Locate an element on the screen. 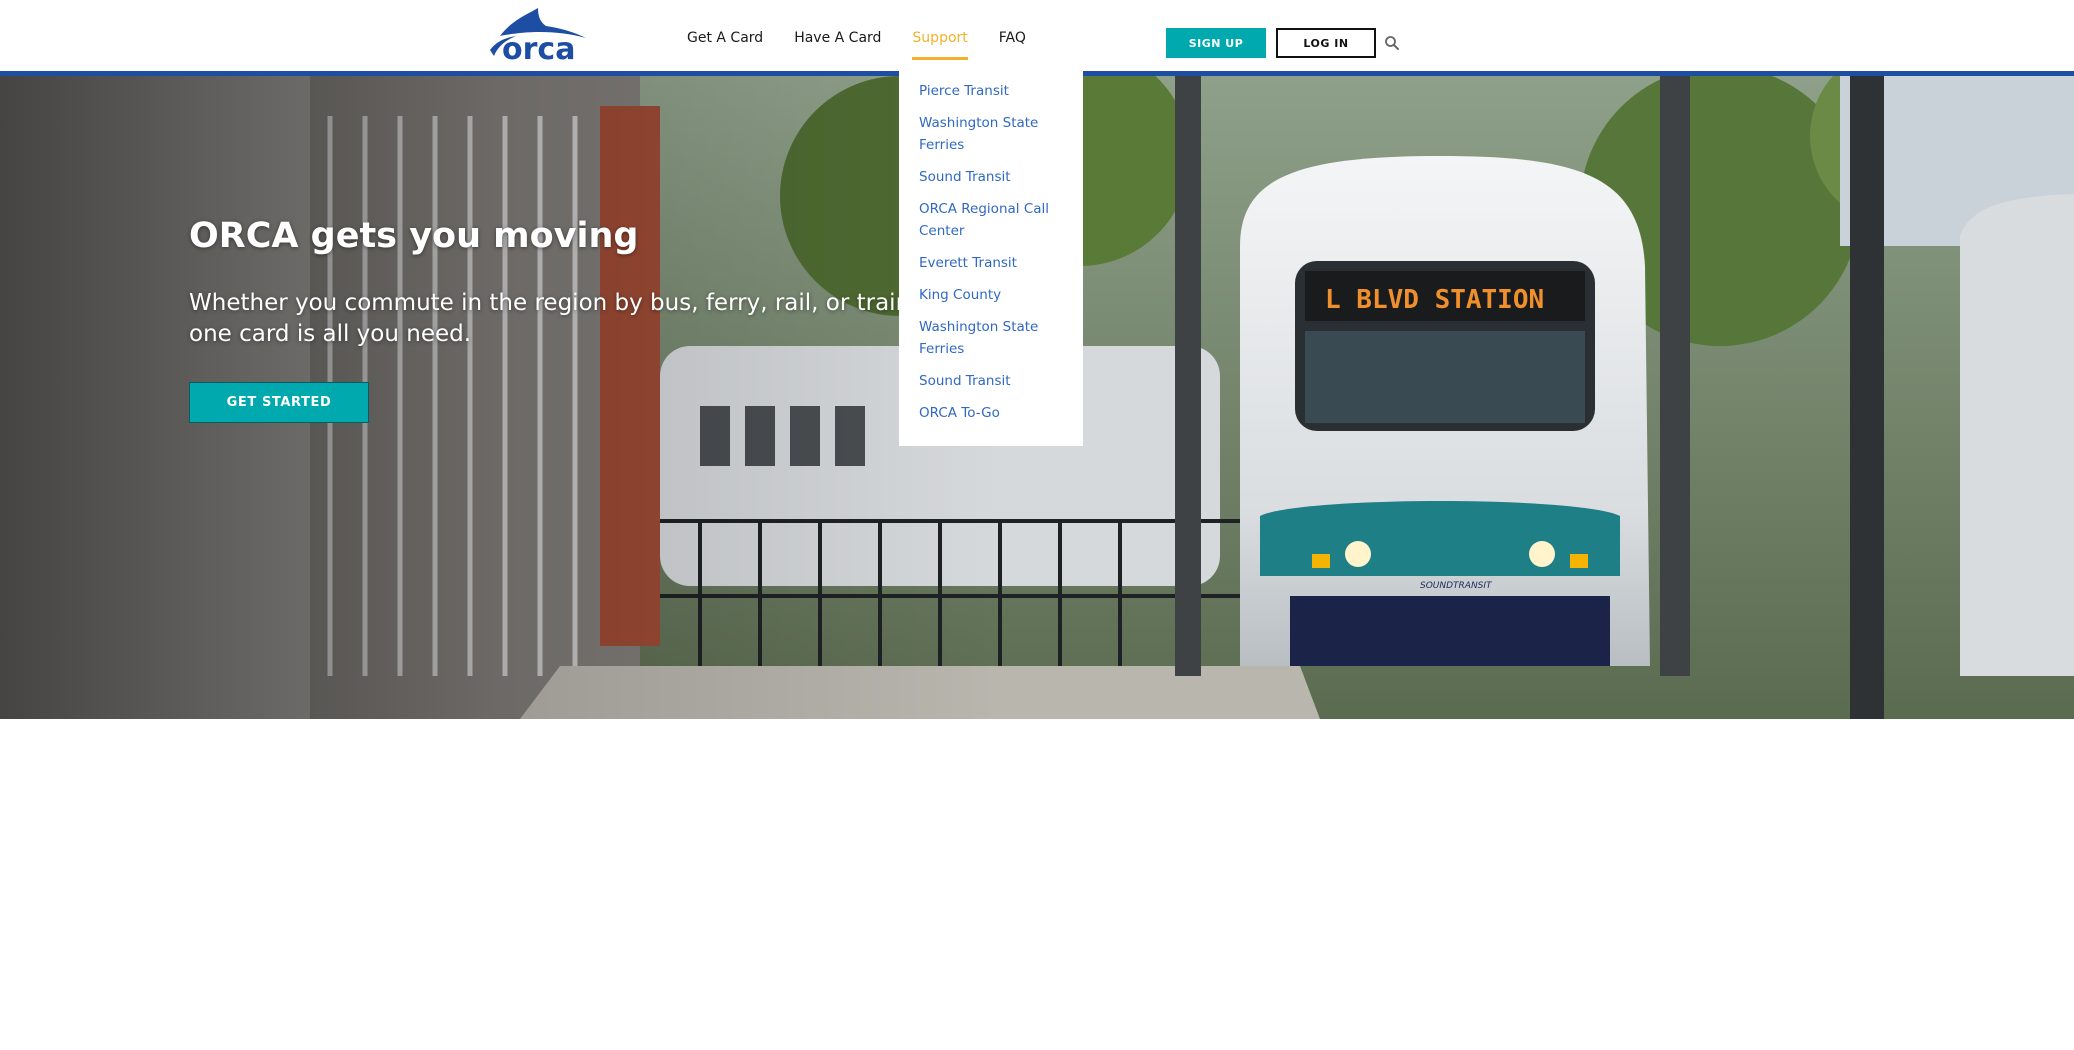 This screenshot has height=1050, width=2074. nav-get-a-card: Get A Card is located at coordinates (725, 38).